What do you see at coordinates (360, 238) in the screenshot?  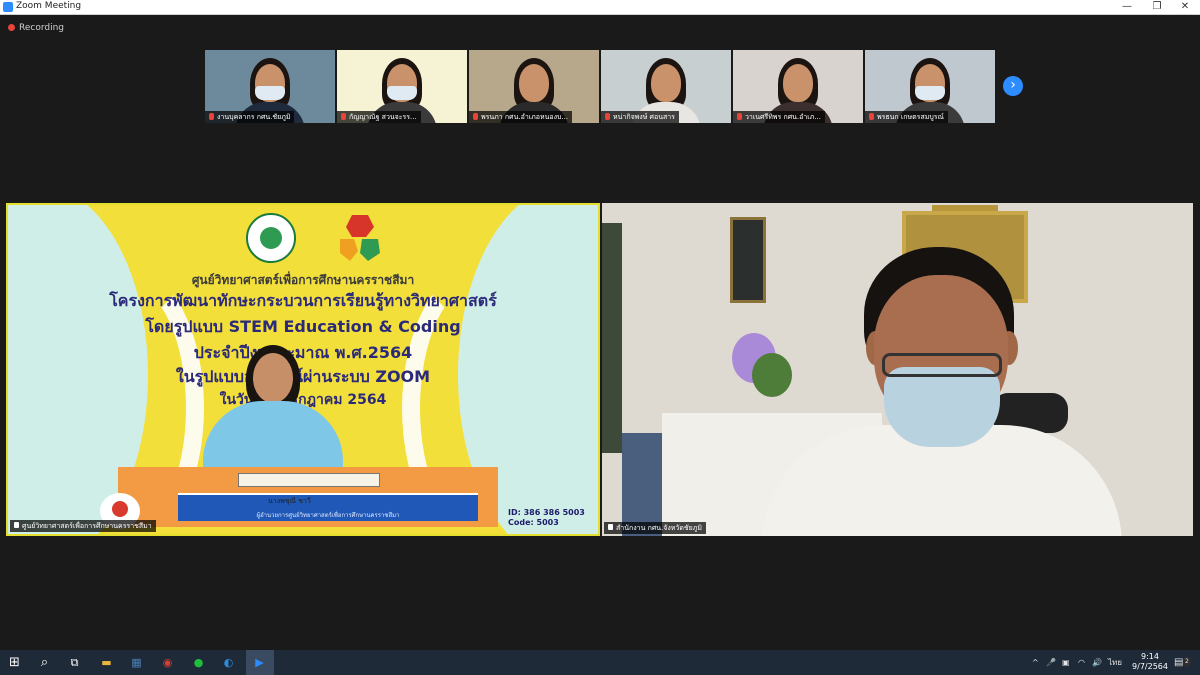 I see `project-logo-icon` at bounding box center [360, 238].